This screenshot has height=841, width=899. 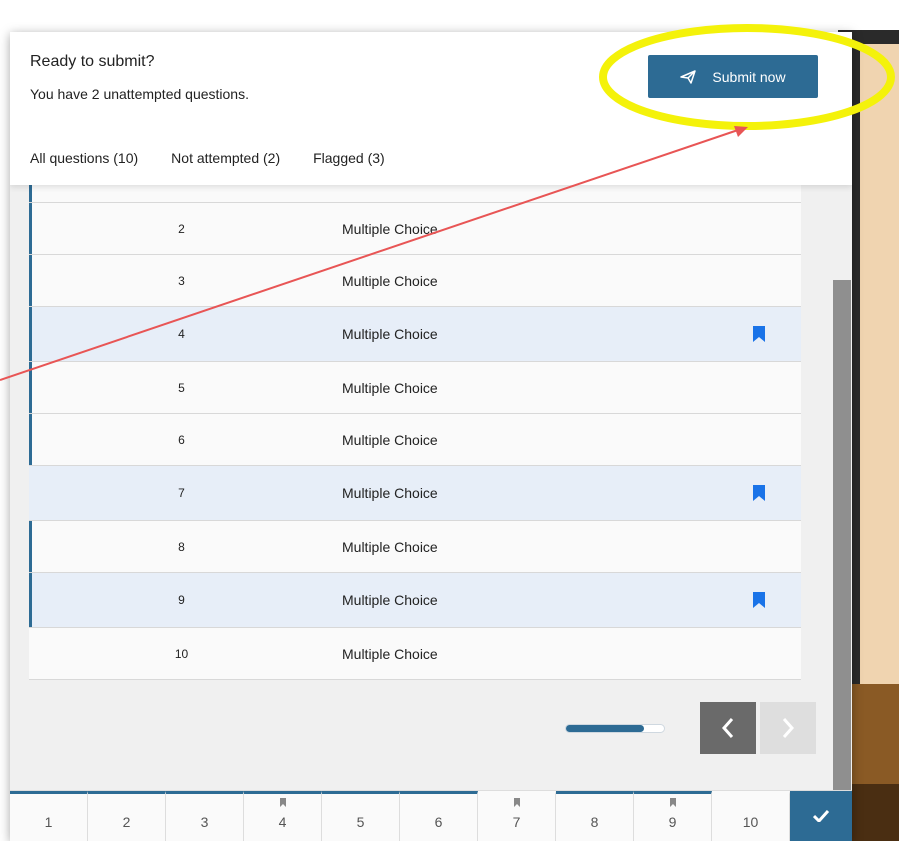 I want to click on question-row: 3 Multiple Choice, so click(x=415, y=281).